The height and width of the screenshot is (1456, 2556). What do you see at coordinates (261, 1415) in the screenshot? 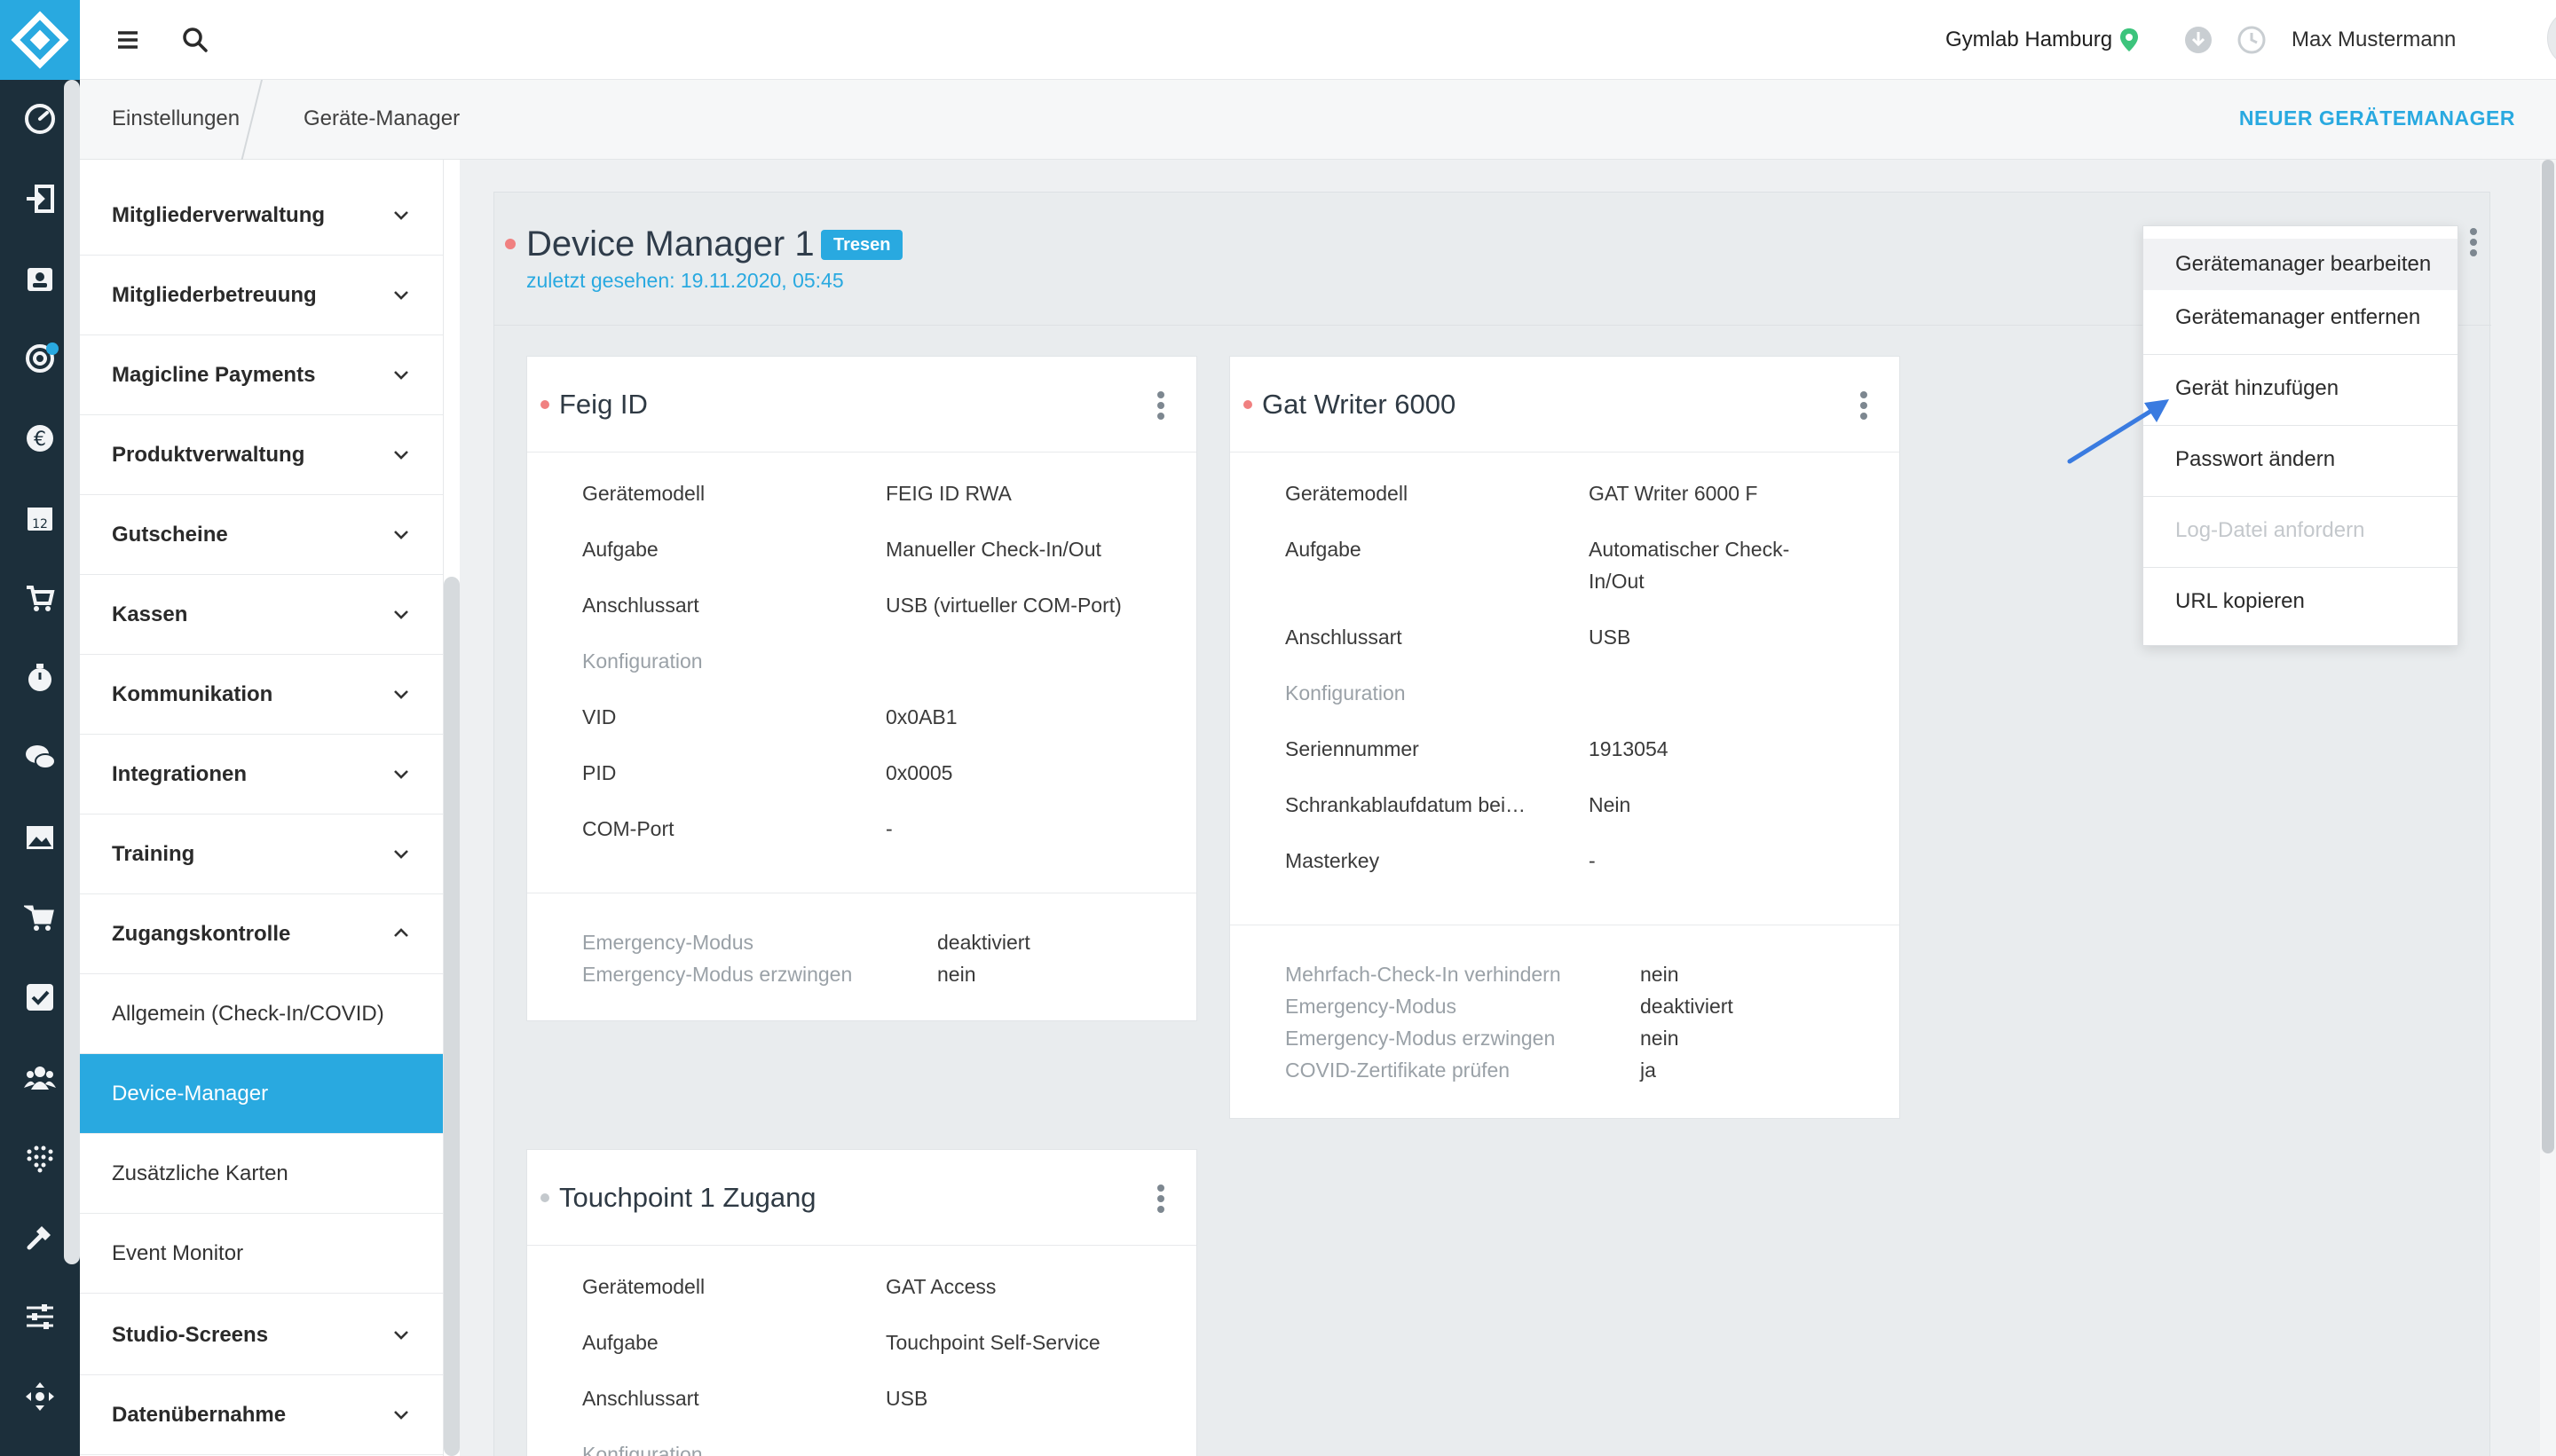
I see `menu-item-datenuebernahme: Datenübernahme` at bounding box center [261, 1415].